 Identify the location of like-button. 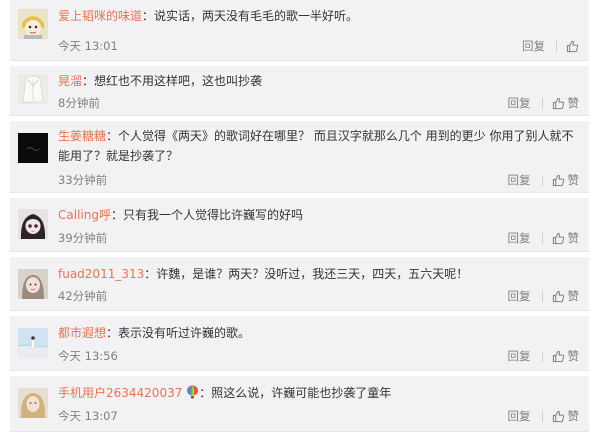
(572, 46).